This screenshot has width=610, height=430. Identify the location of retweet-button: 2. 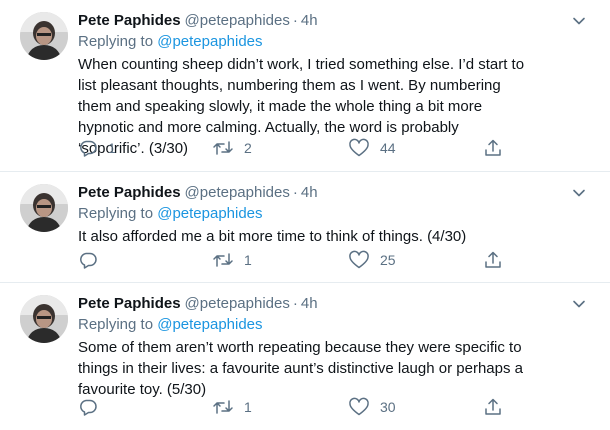
(232, 148).